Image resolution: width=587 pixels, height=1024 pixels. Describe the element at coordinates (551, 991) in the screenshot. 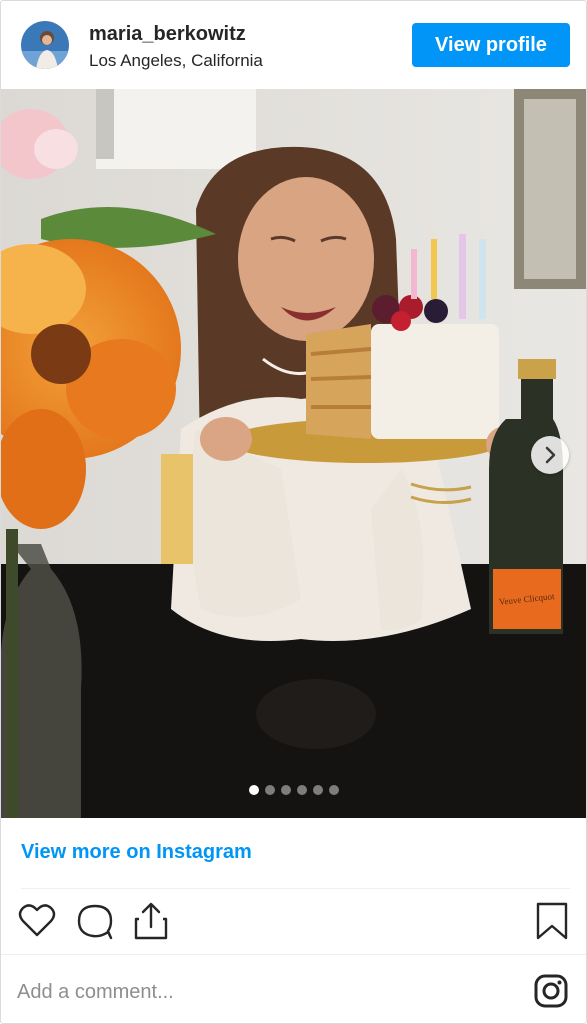

I see `instagram-icon` at that location.